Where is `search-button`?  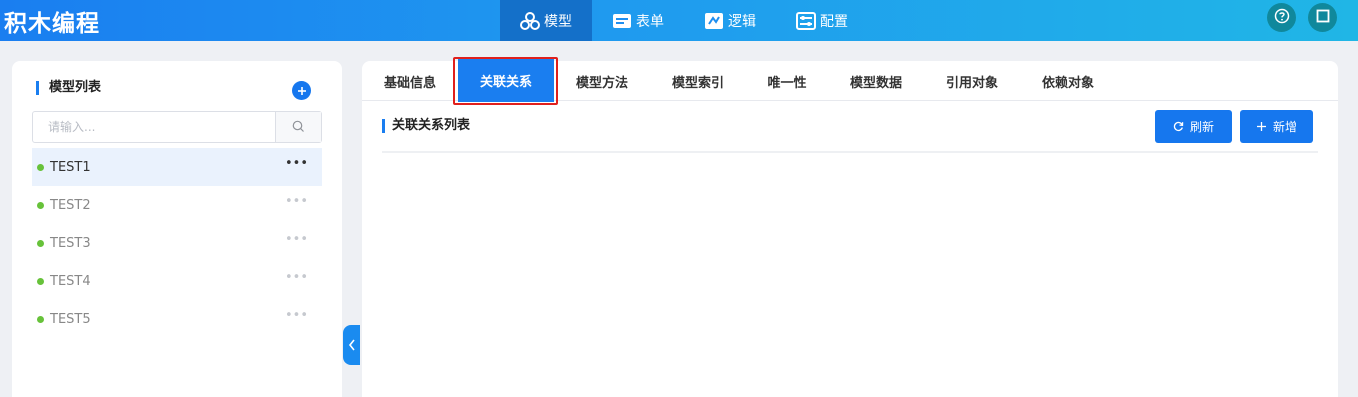 search-button is located at coordinates (298, 127).